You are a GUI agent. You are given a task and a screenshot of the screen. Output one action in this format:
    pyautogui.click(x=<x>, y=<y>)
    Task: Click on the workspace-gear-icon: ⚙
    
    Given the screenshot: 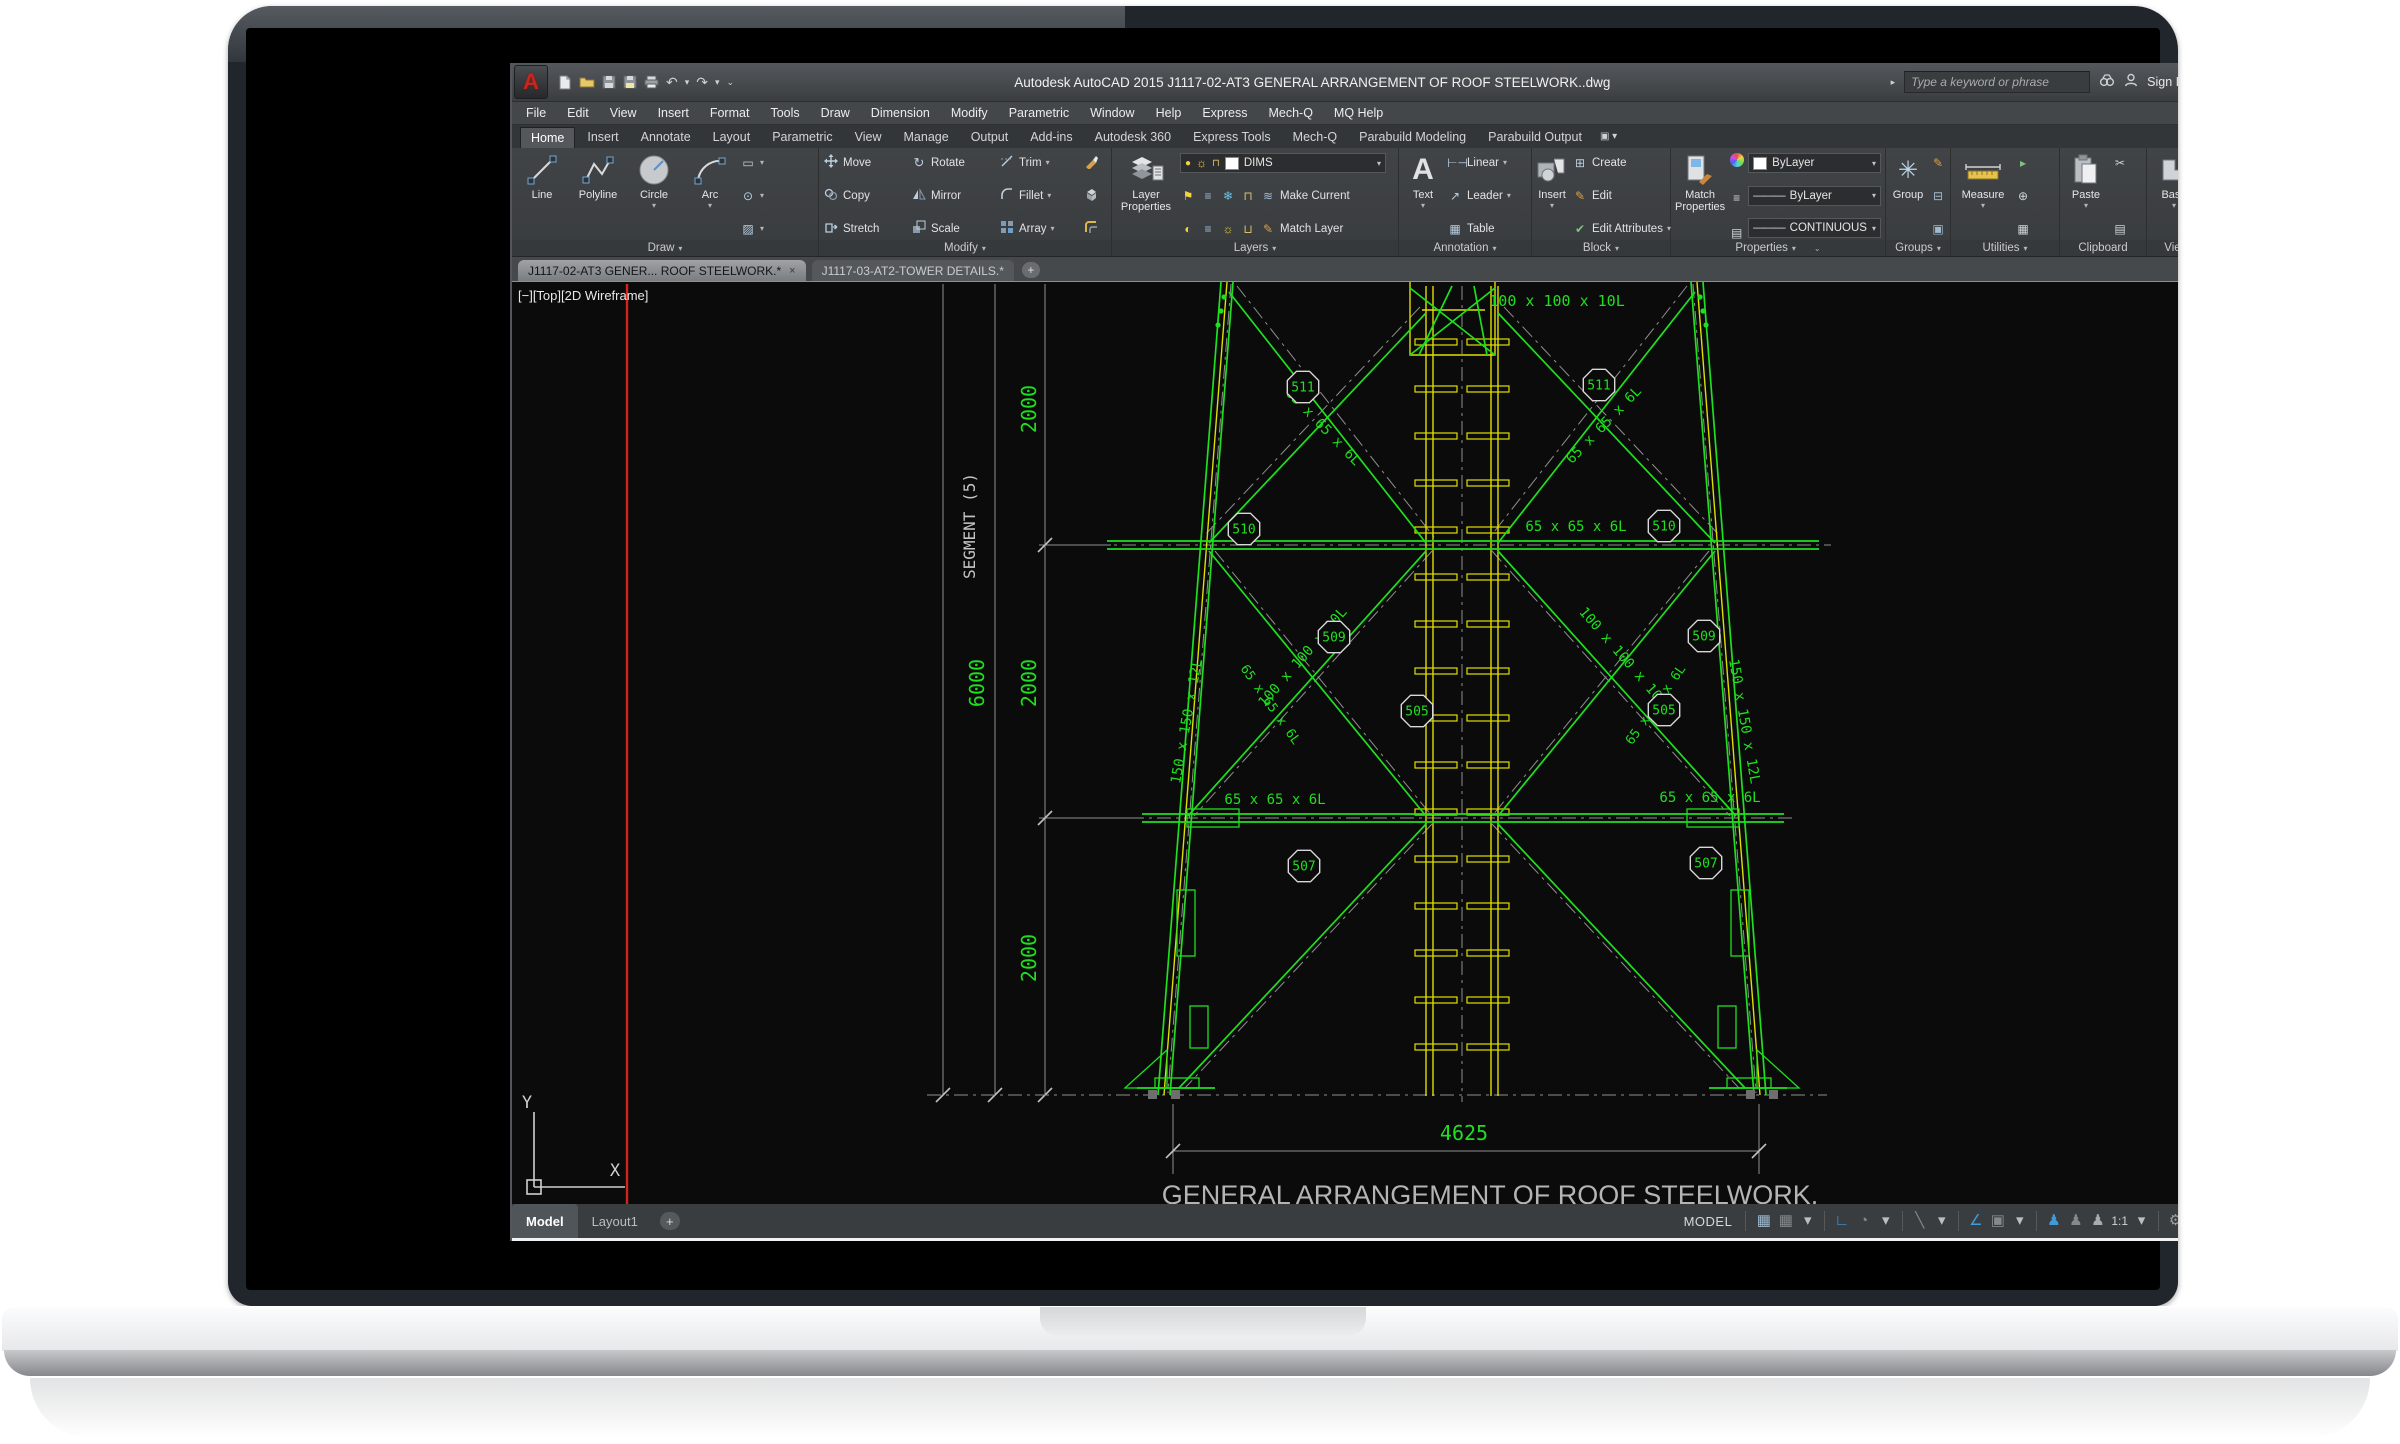 What is the action you would take?
    pyautogui.click(x=2172, y=1221)
    